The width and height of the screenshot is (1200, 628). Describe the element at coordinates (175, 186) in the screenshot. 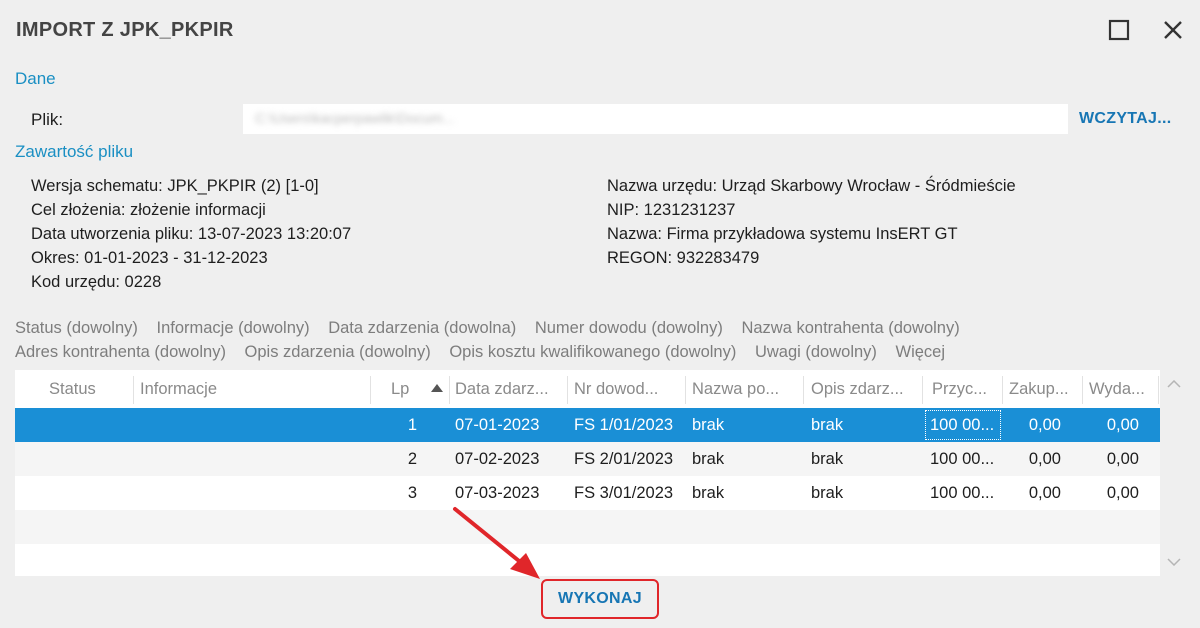

I see `schema-version: Wersja schematu: JPK_PKPIR (2) [1-0]` at that location.